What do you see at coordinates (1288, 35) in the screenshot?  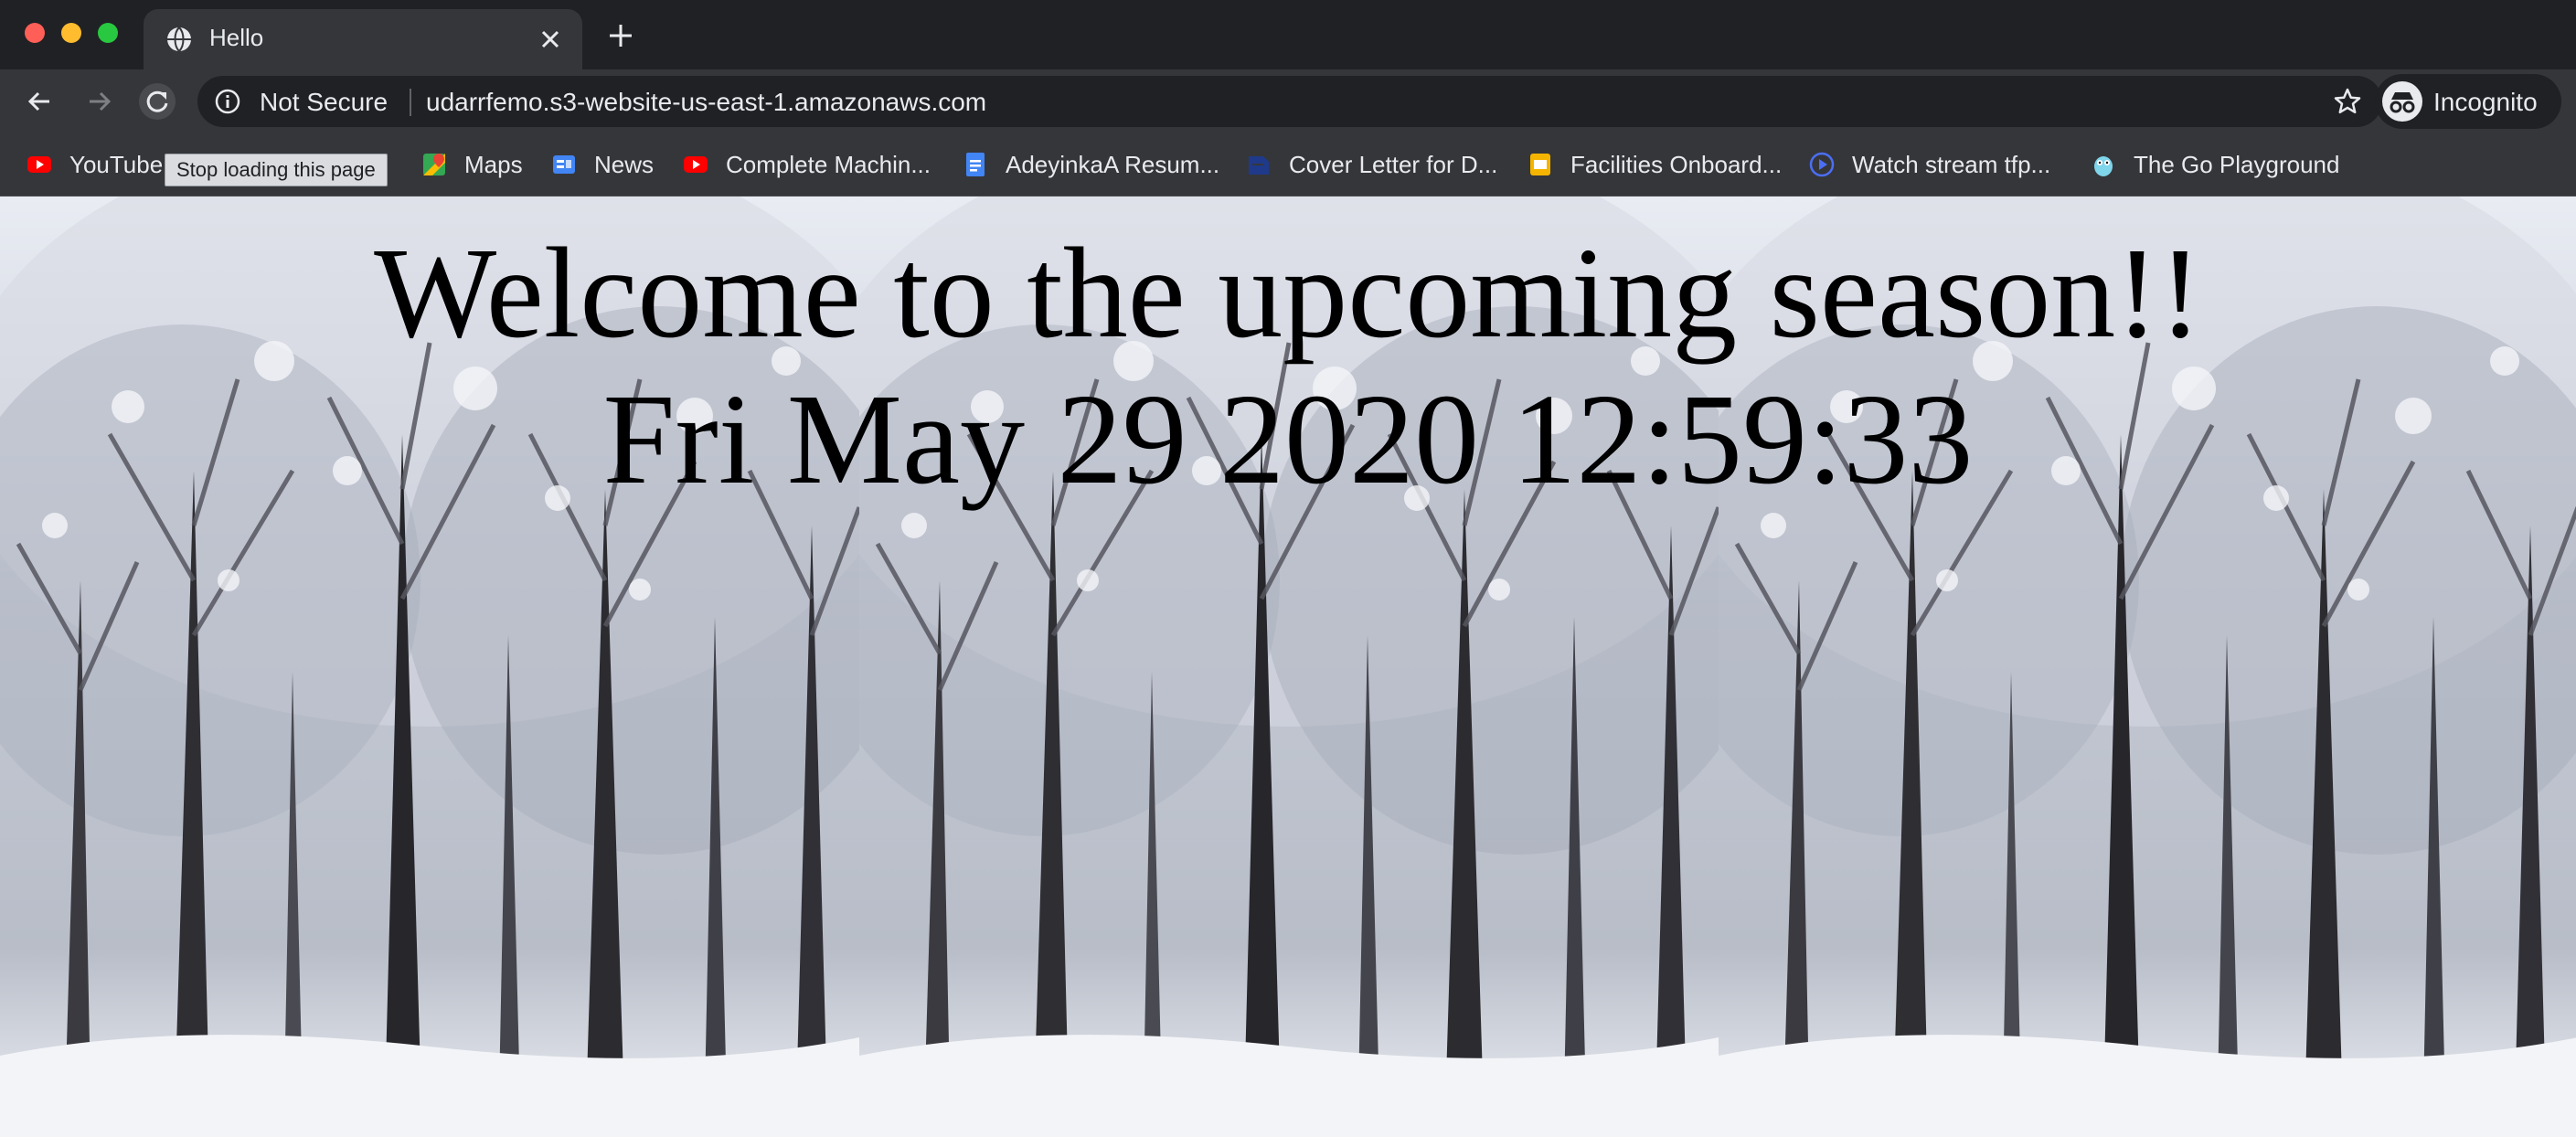 I see `tab-strip: Hello` at bounding box center [1288, 35].